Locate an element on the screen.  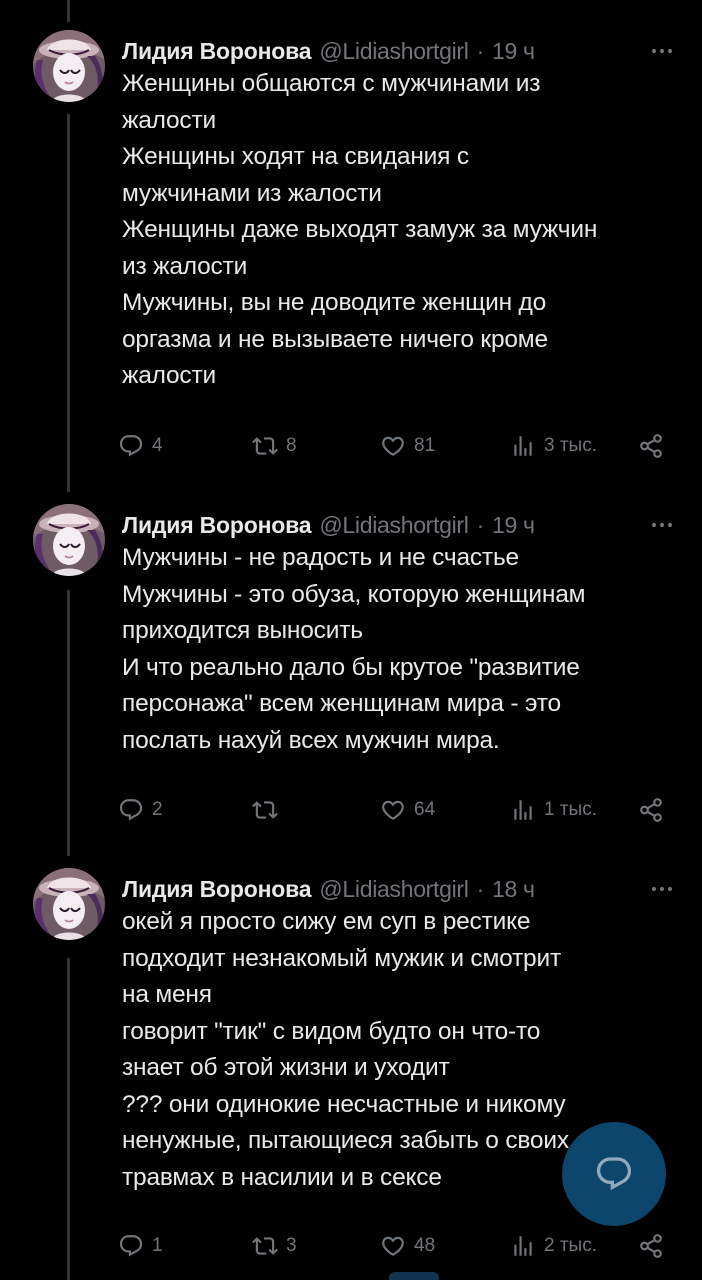
tweet-text-line: из жалости is located at coordinates (185, 266).